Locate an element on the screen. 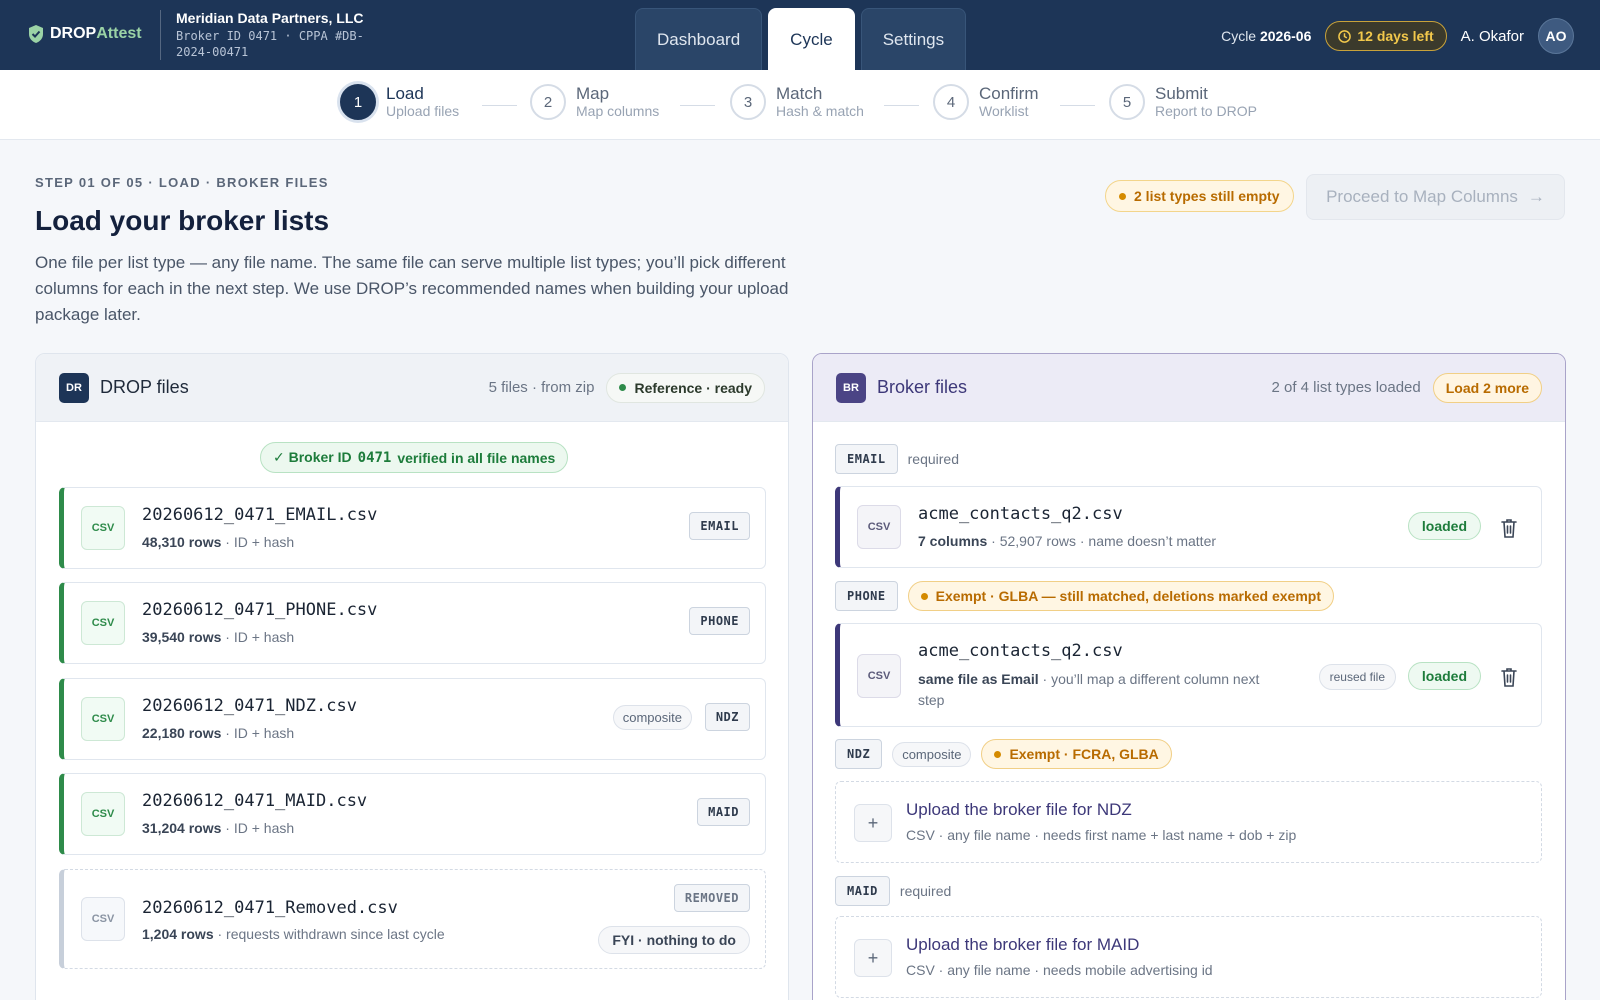 This screenshot has width=1600, height=1000. cycle-value: 2026-06 is located at coordinates (1285, 36).